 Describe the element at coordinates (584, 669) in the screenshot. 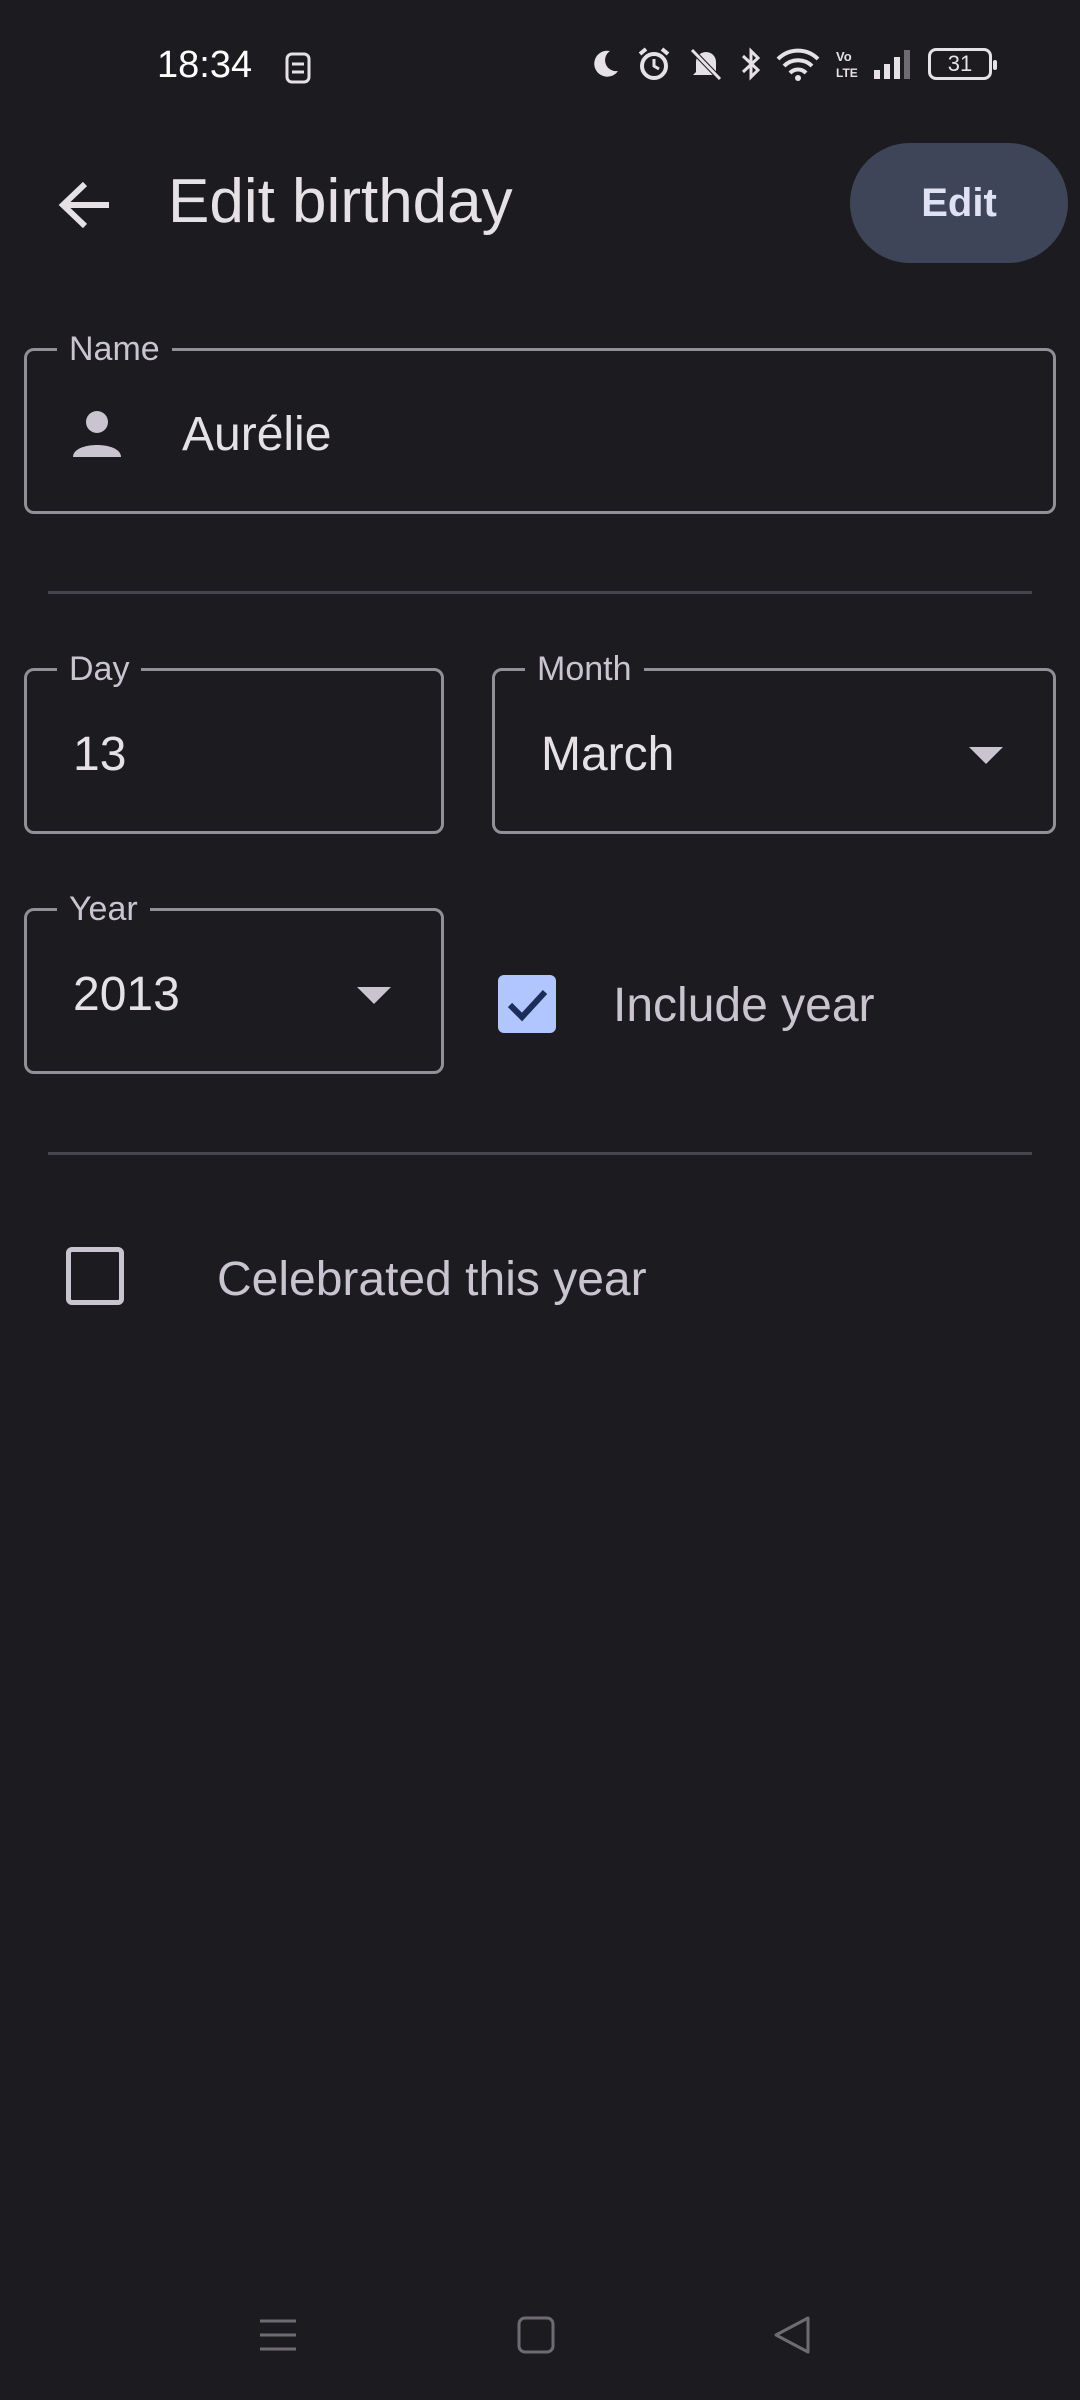

I see `month-label: Month` at that location.